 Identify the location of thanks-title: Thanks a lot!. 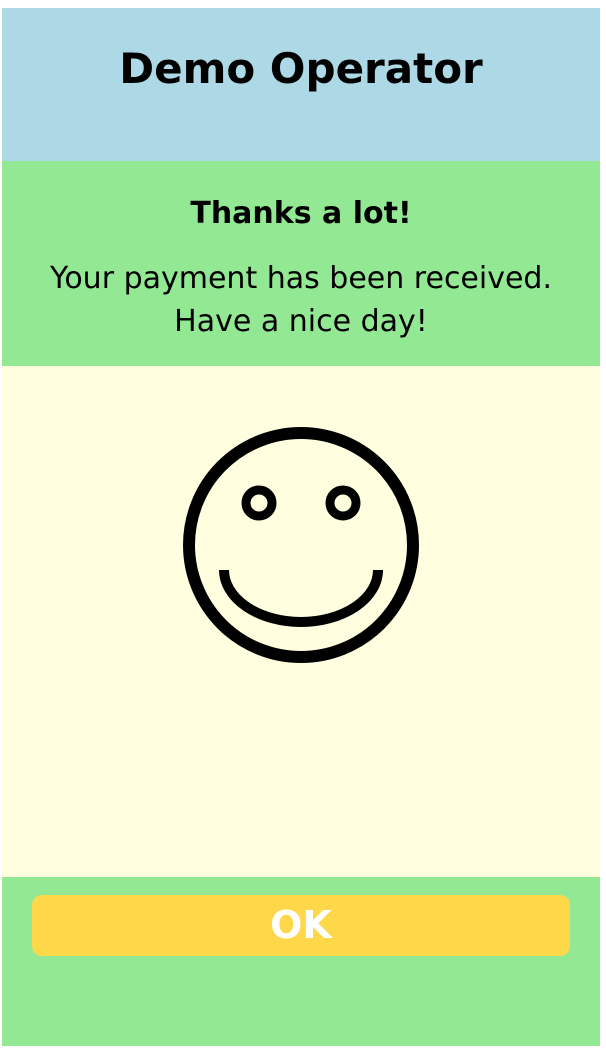
(301, 213).